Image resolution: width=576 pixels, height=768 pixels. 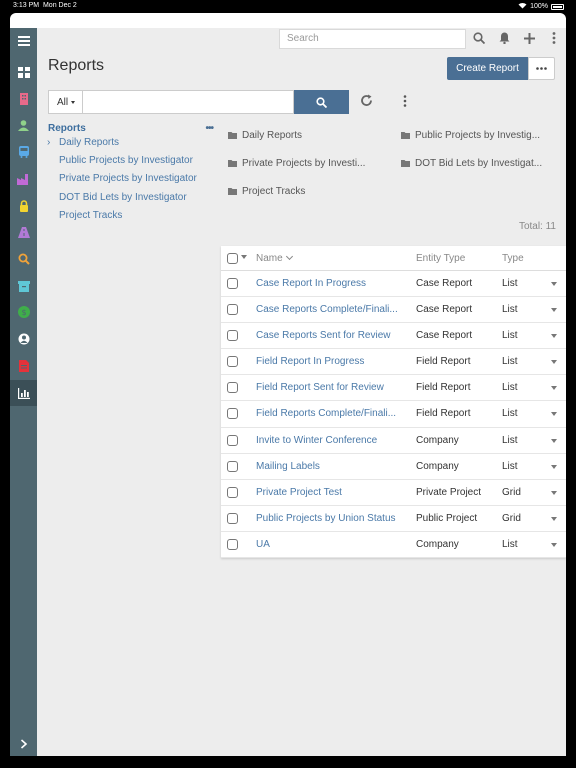 I want to click on entity-type-cell: Private Project, so click(x=449, y=492).